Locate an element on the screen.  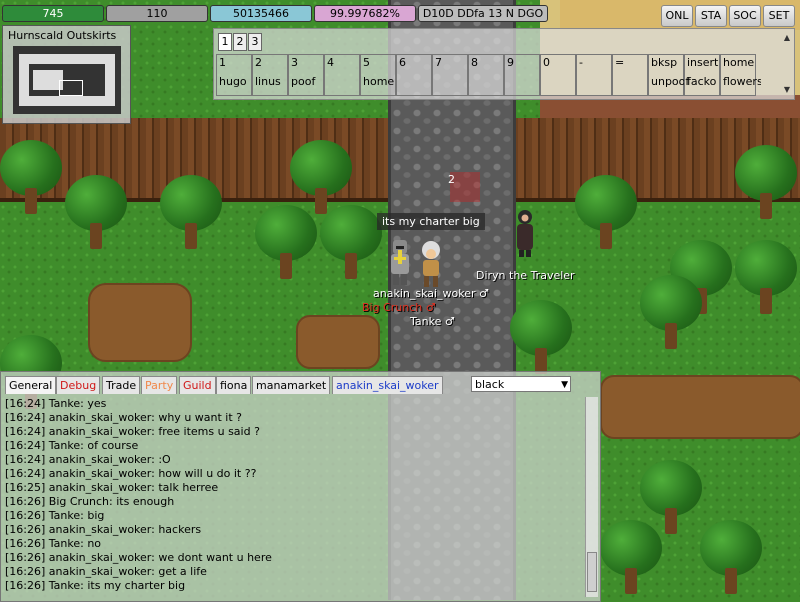
hp-value: 745 is located at coordinates (53, 13).